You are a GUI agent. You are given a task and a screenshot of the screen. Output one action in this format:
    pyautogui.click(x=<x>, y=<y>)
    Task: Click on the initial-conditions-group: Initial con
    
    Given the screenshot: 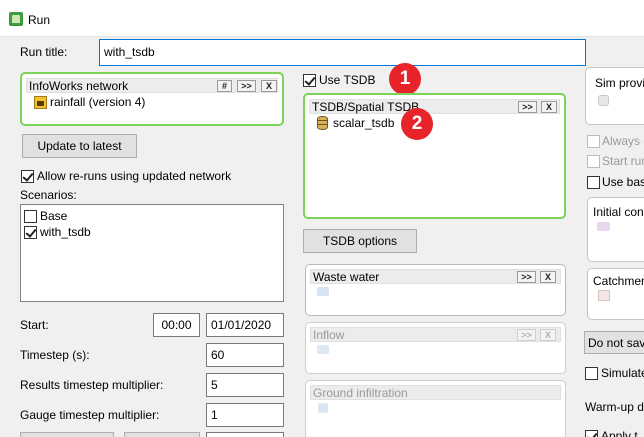 What is the action you would take?
    pyautogui.click(x=615, y=229)
    